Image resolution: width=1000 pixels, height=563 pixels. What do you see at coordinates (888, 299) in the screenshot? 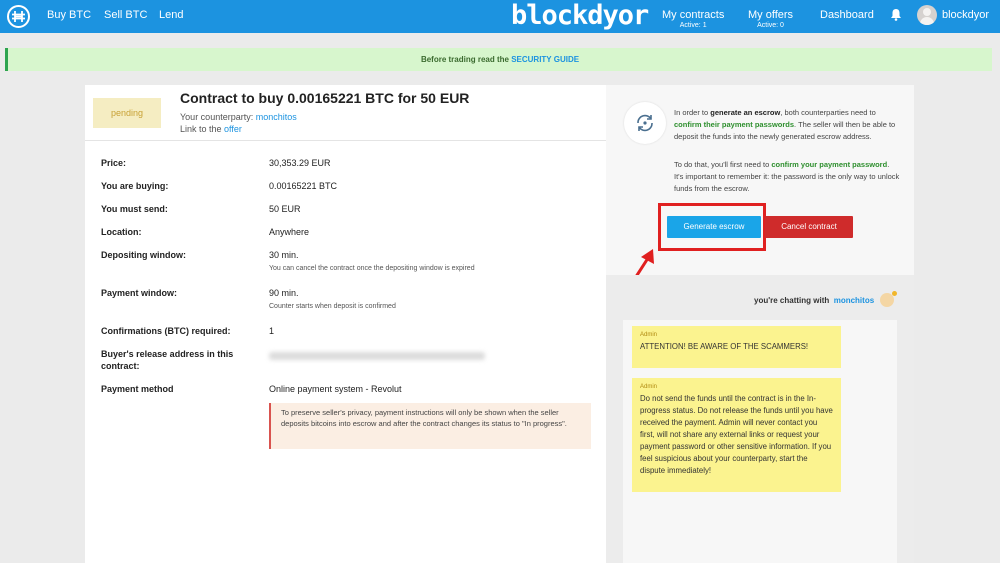
I see `chat-partner-avatar` at bounding box center [888, 299].